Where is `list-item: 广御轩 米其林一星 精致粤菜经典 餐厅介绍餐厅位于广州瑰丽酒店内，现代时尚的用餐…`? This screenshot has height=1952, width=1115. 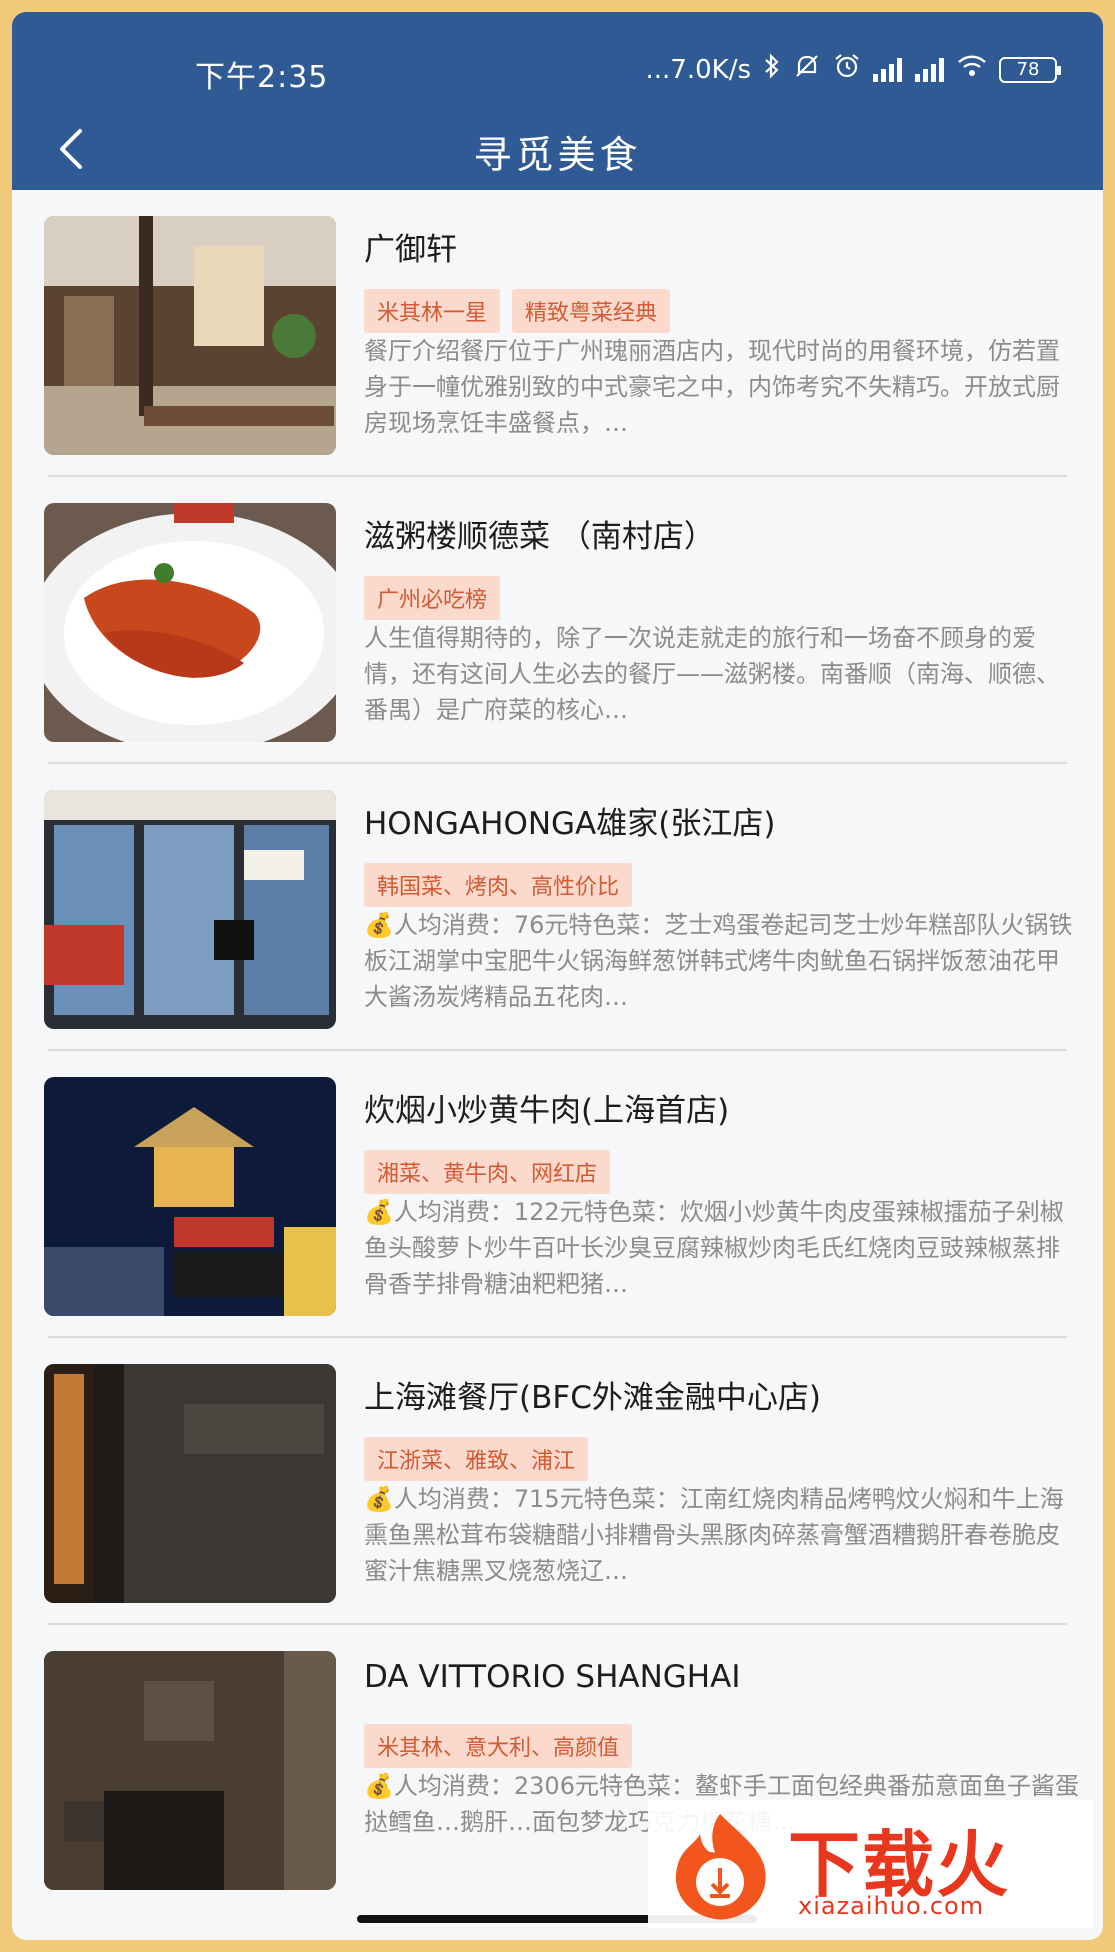 list-item: 广御轩 米其林一星 精致粤菜经典 餐厅介绍餐厅位于广州瑰丽酒店内，现代时尚的用餐… is located at coordinates (557, 333).